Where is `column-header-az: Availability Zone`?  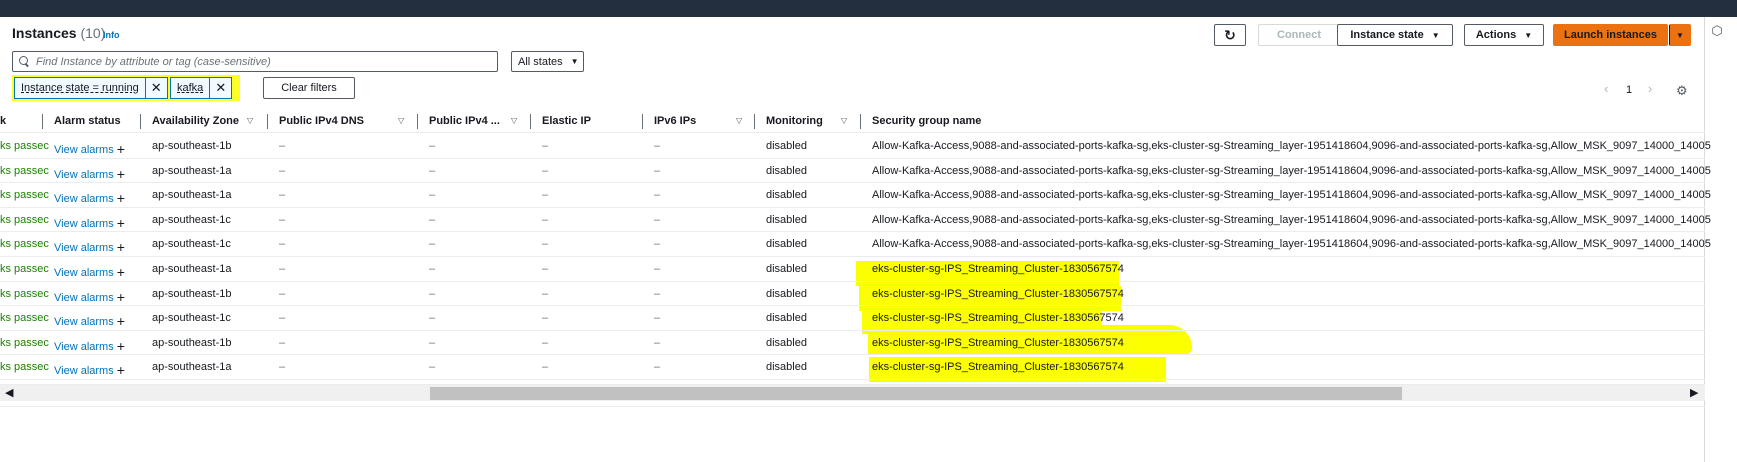 column-header-az: Availability Zone is located at coordinates (195, 121).